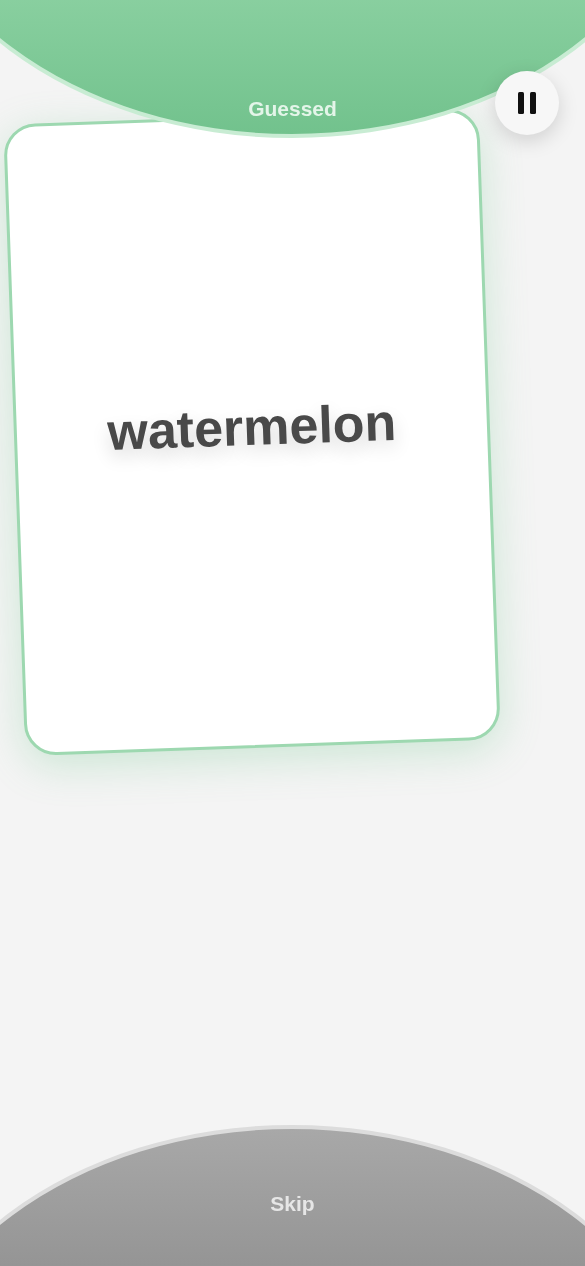  What do you see at coordinates (292, 1203) in the screenshot?
I see `zone-label: Skip` at bounding box center [292, 1203].